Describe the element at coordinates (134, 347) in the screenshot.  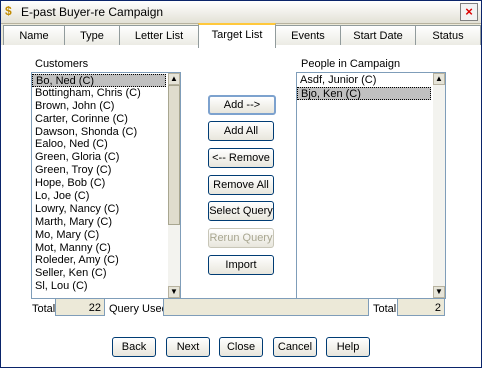
I see `back-button: Back` at that location.